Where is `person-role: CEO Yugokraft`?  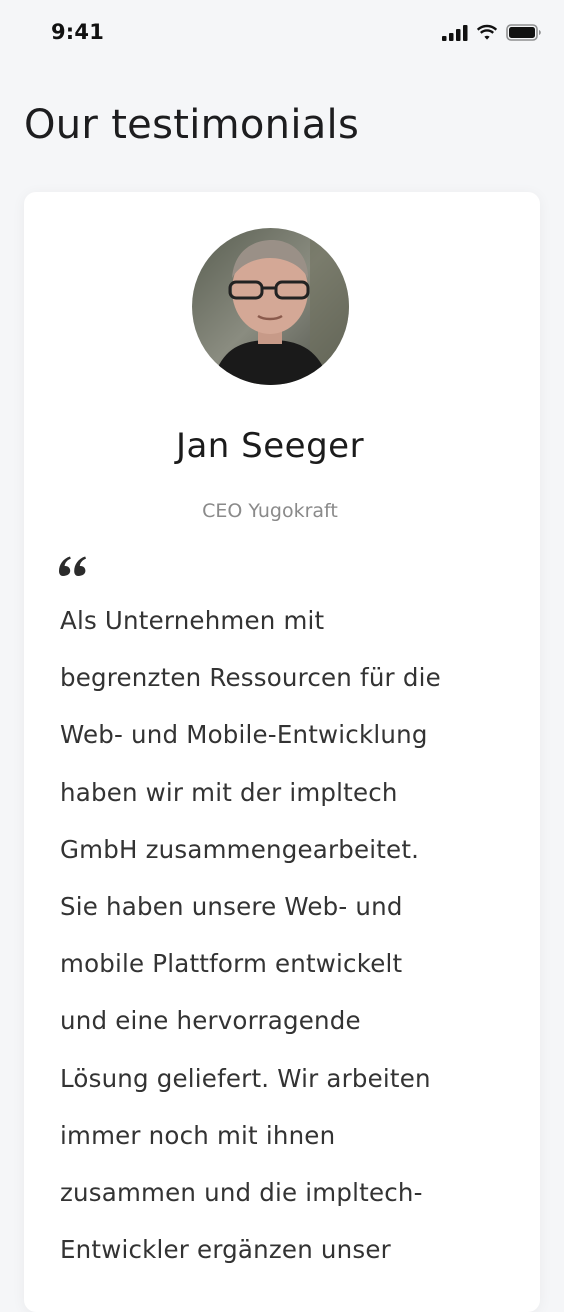 person-role: CEO Yugokraft is located at coordinates (270, 511).